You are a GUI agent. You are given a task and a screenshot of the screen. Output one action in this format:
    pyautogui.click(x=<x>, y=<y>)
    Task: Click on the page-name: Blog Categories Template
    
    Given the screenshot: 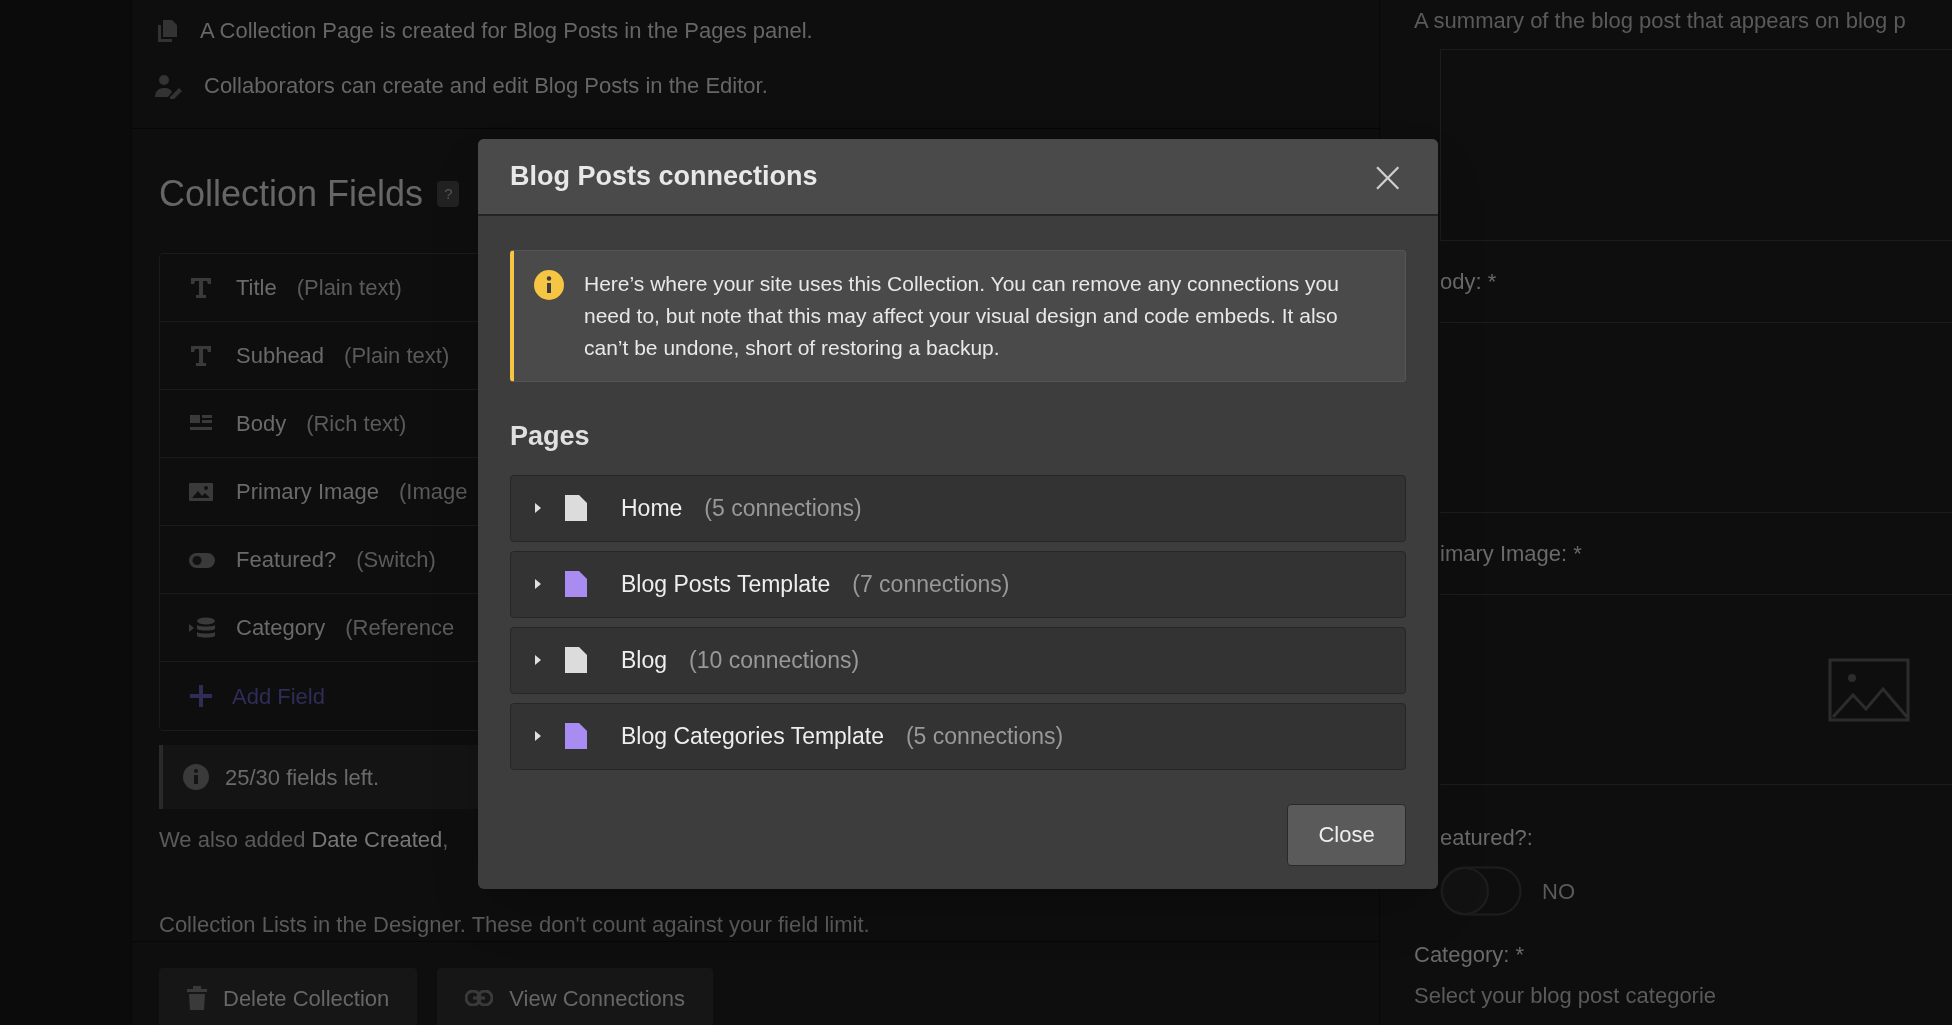 What is the action you would take?
    pyautogui.click(x=752, y=736)
    